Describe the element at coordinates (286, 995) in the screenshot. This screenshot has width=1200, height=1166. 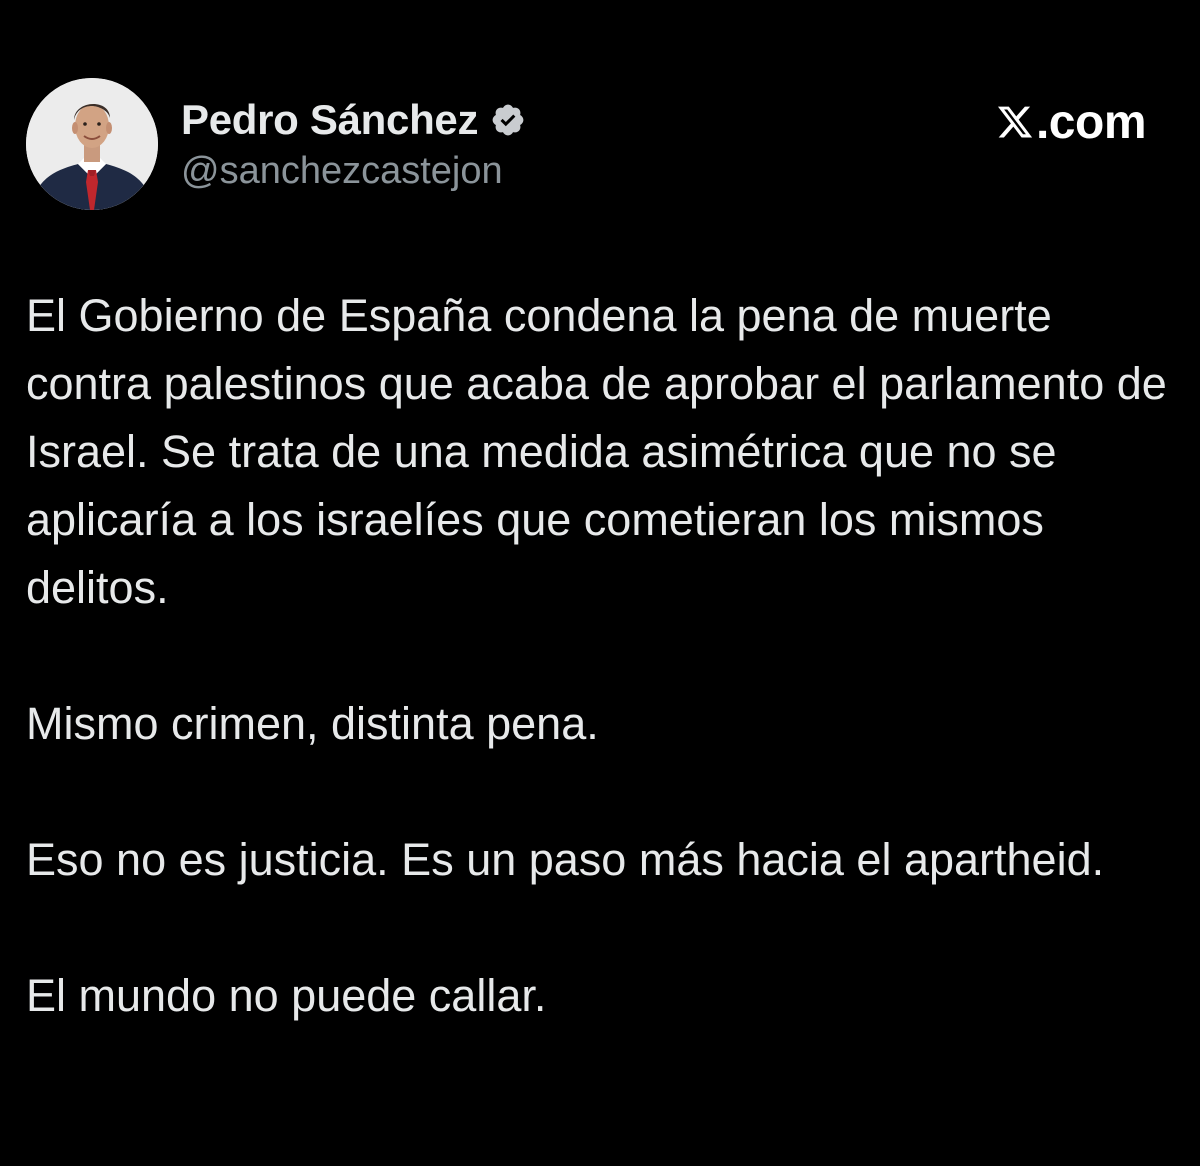
I see `tweet-paragraph: El mundo no puede callar.` at that location.